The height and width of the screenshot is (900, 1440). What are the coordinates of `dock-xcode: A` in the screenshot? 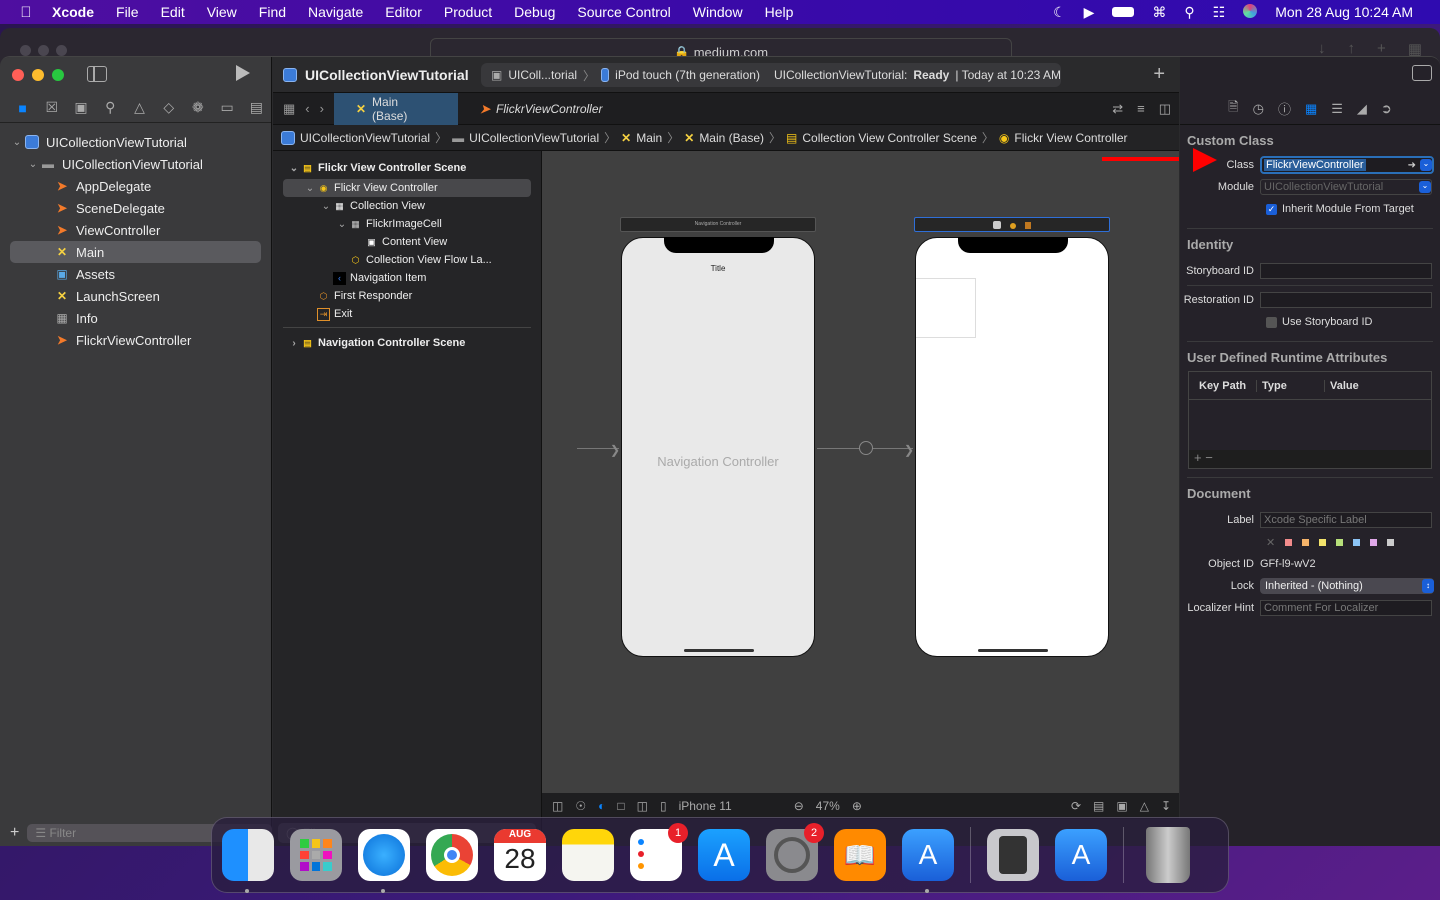 It's located at (928, 861).